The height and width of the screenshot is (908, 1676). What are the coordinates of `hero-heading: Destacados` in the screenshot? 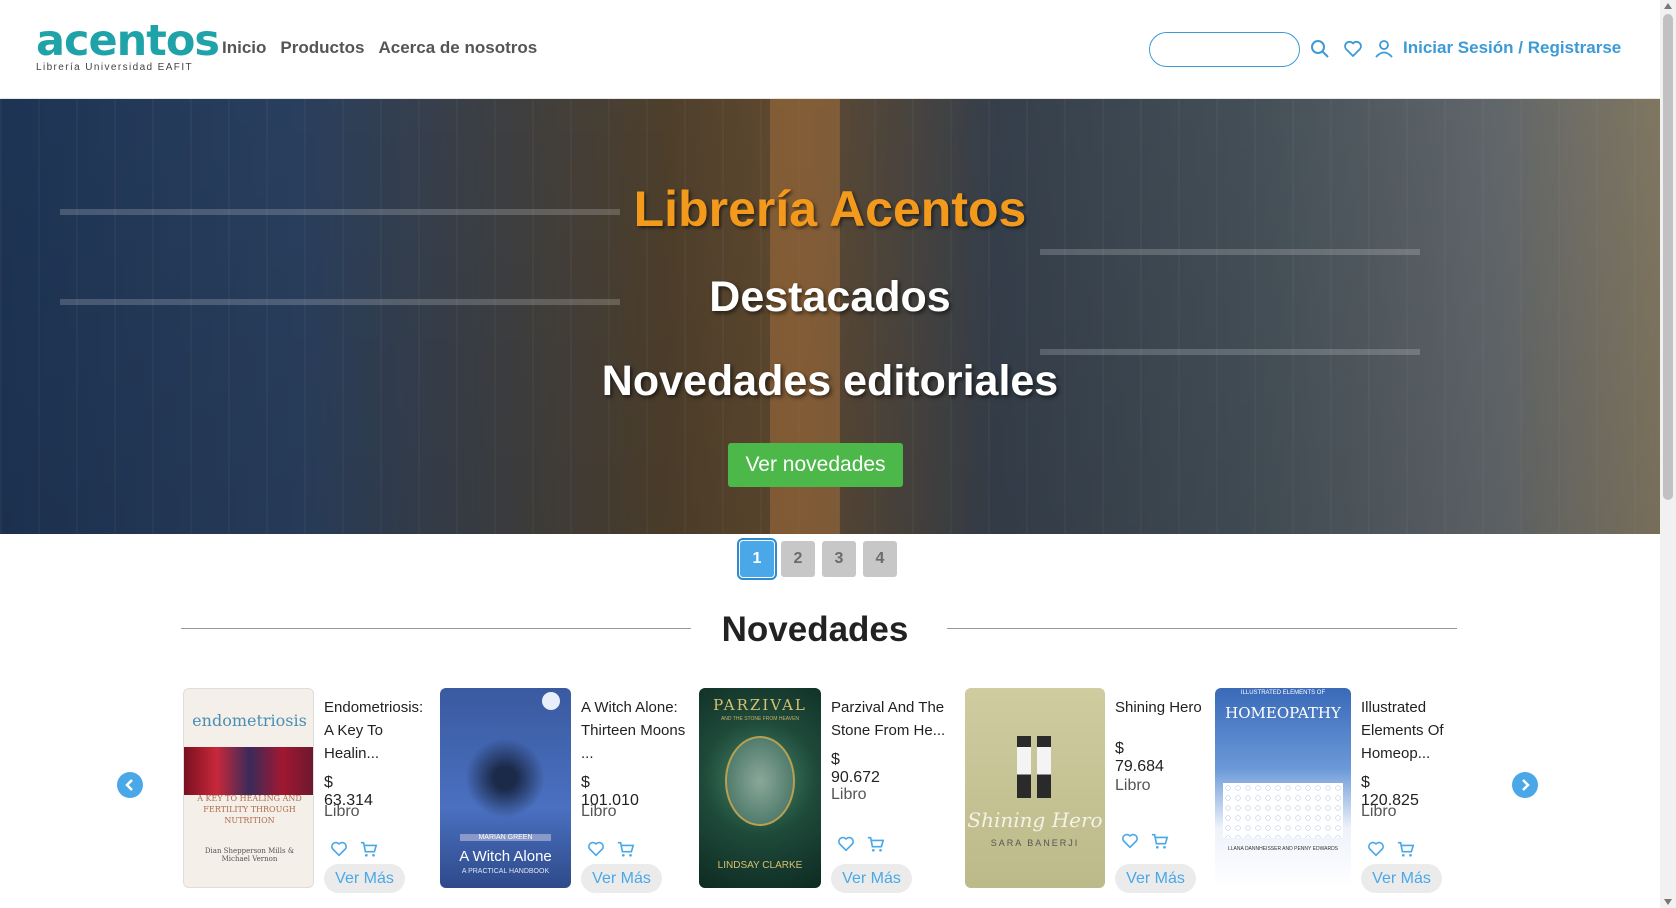 It's located at (830, 297).